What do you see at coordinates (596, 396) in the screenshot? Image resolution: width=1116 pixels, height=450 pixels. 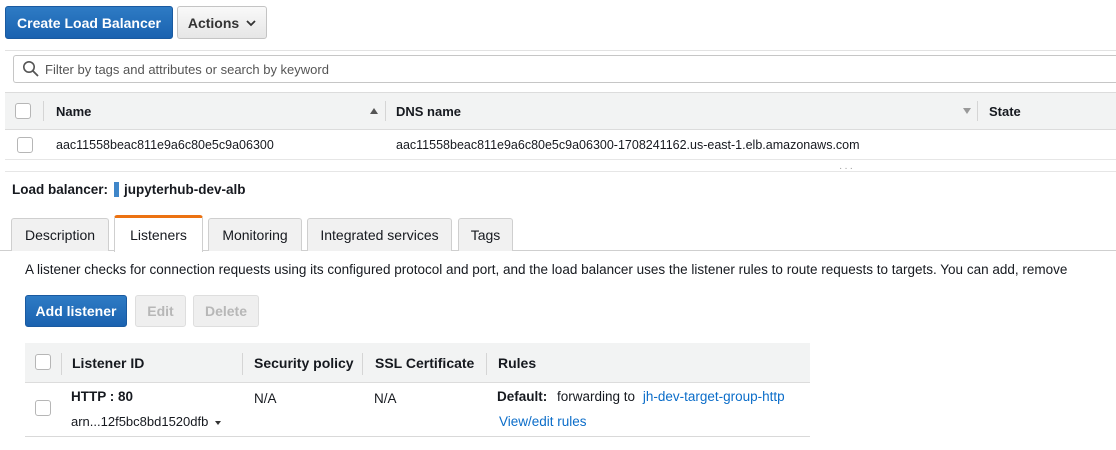 I see `rules-forwarding-text: forwarding to` at bounding box center [596, 396].